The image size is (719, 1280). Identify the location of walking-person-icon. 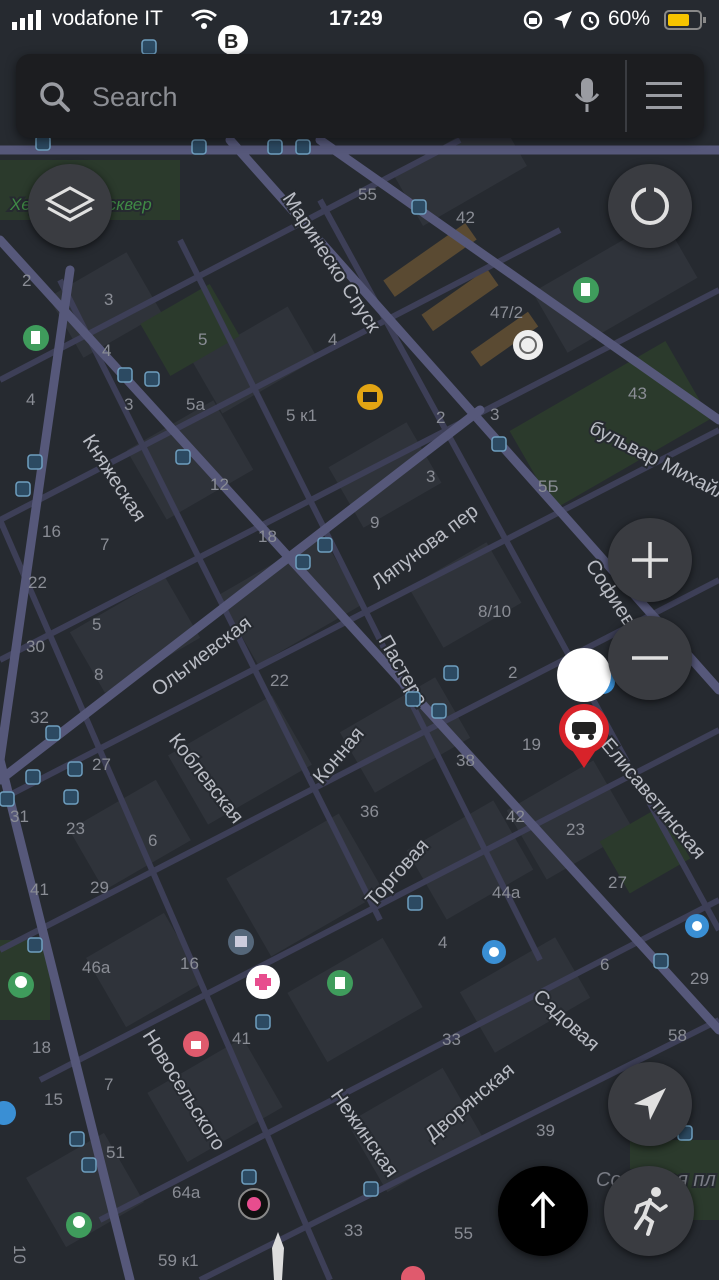
(651, 1211).